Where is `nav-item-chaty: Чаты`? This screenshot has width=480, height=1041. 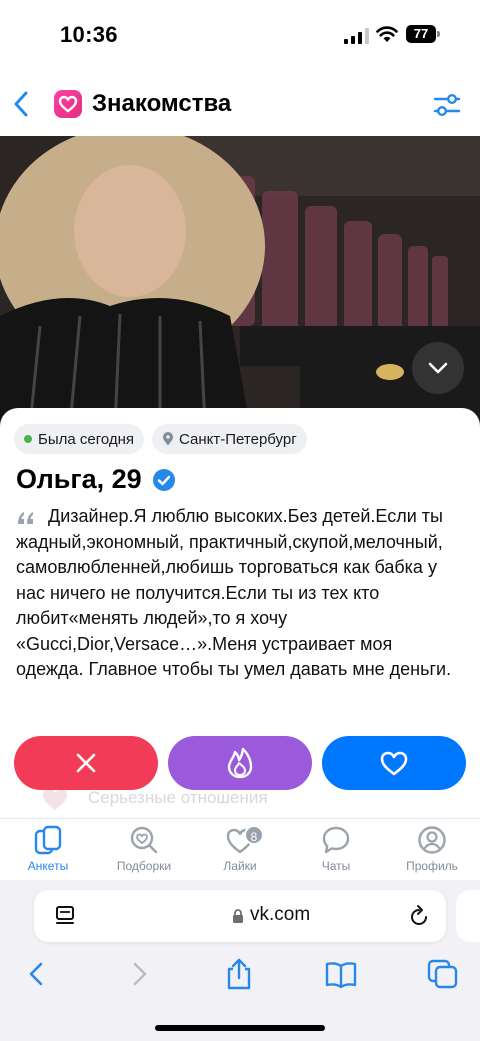
nav-item-chaty: Чаты is located at coordinates (336, 849).